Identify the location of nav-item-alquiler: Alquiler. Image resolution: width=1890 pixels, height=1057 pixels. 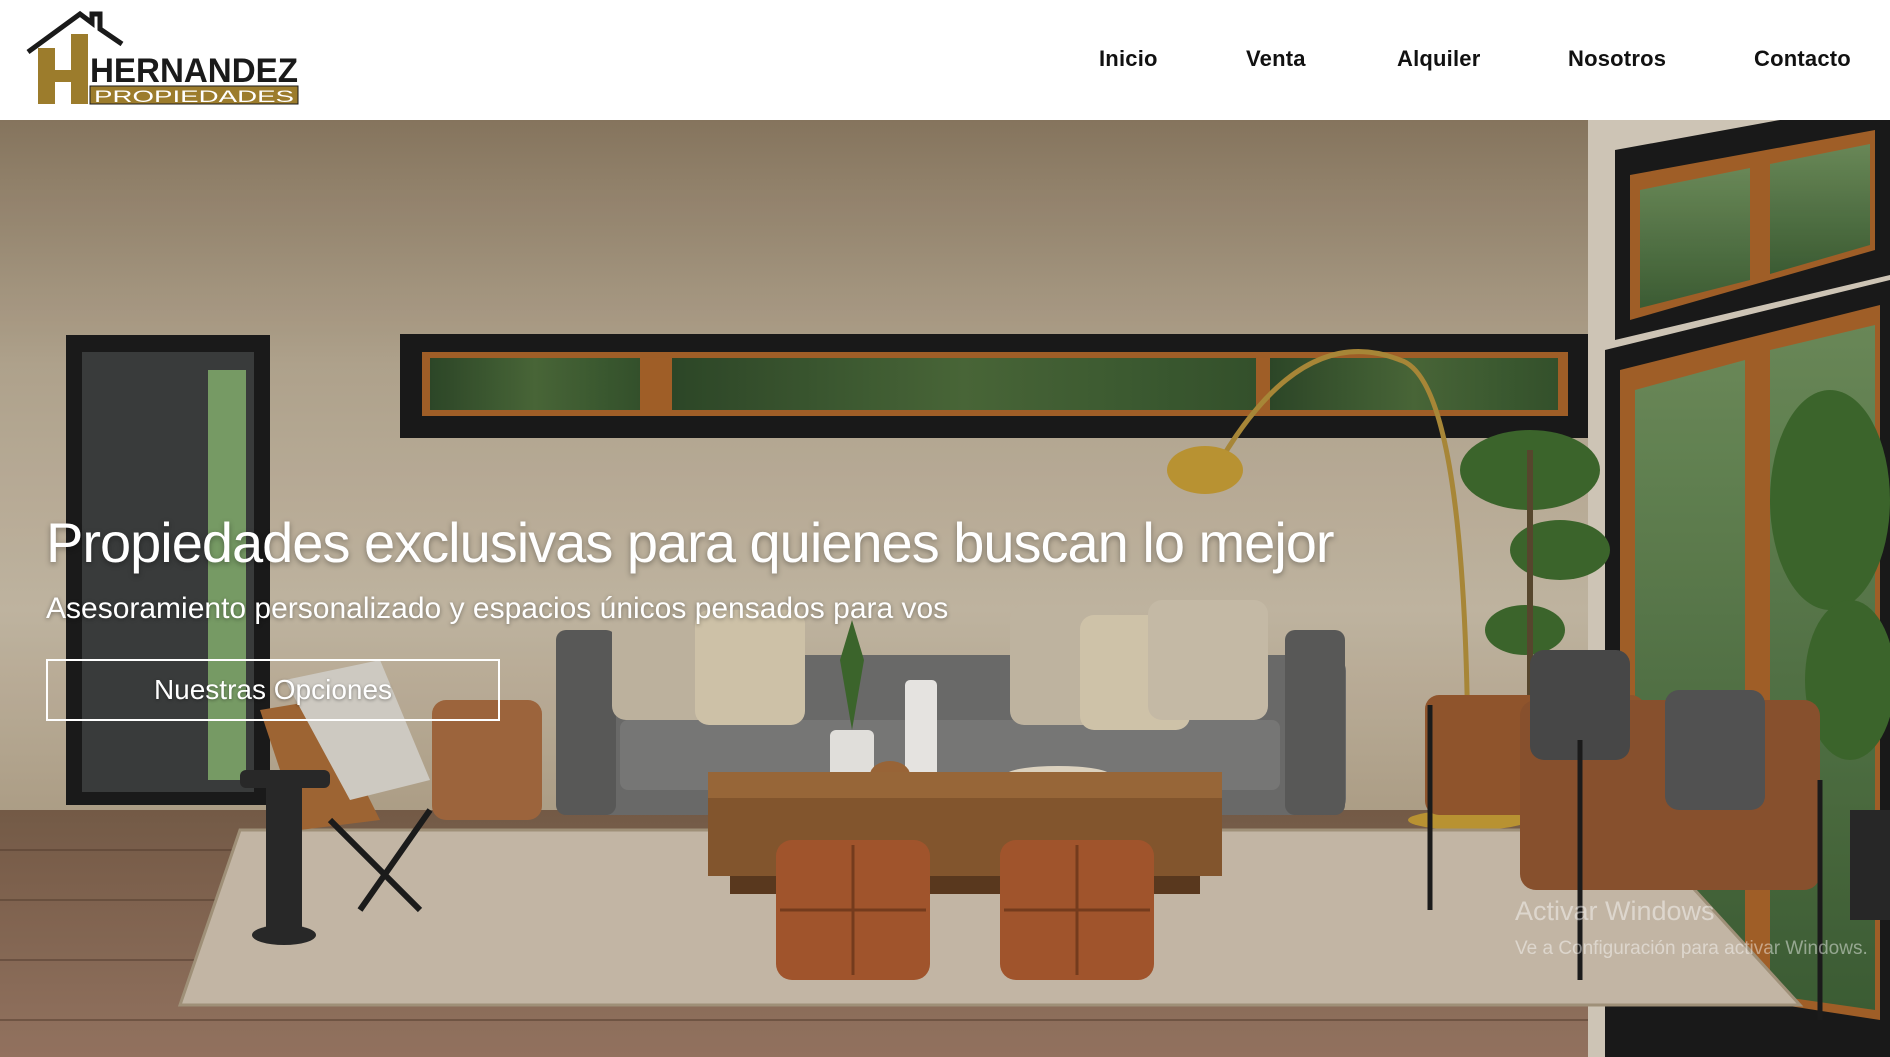
(1439, 59).